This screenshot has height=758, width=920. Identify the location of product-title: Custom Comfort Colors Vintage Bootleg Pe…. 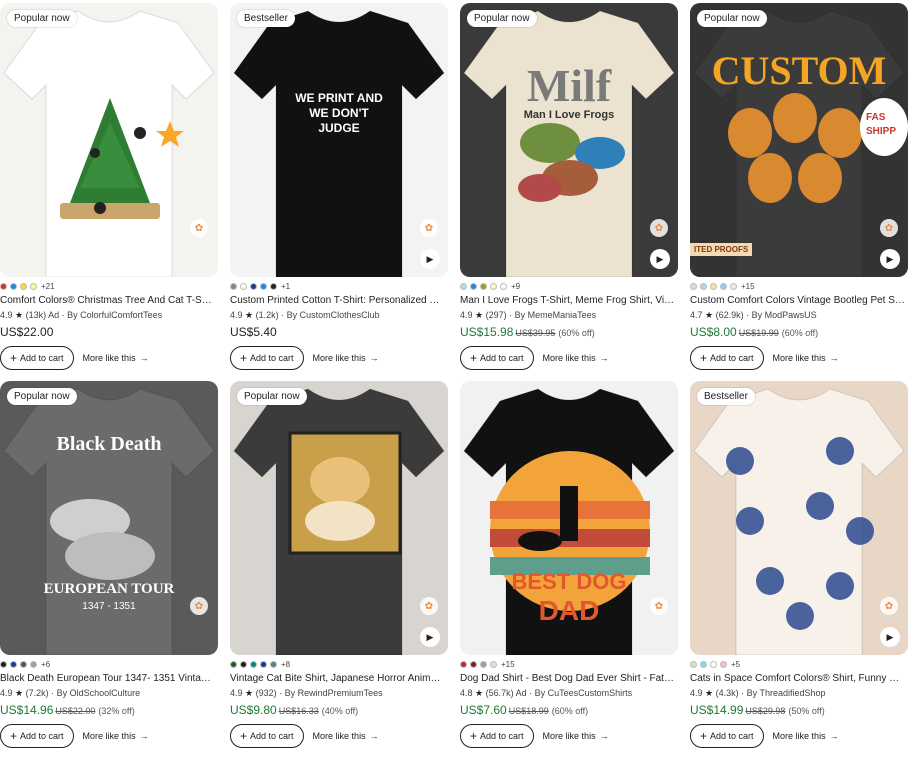
(798, 301).